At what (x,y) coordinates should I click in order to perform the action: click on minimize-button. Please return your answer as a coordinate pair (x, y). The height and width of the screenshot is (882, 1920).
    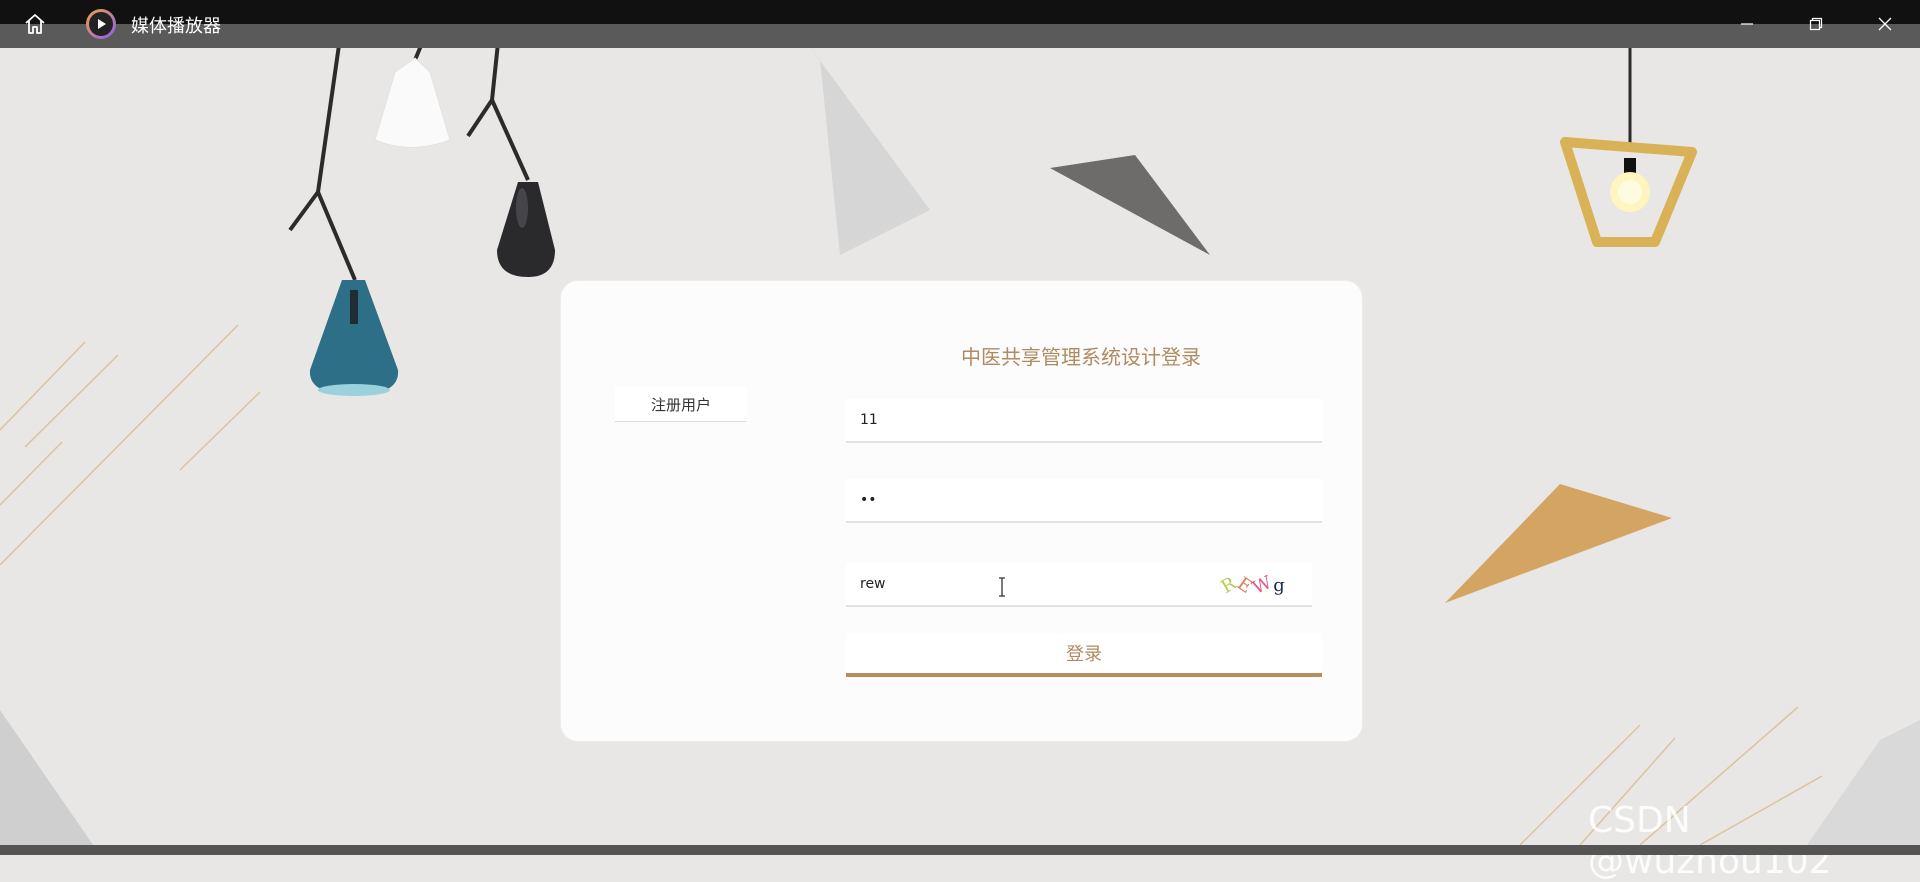
    Looking at the image, I should click on (1747, 24).